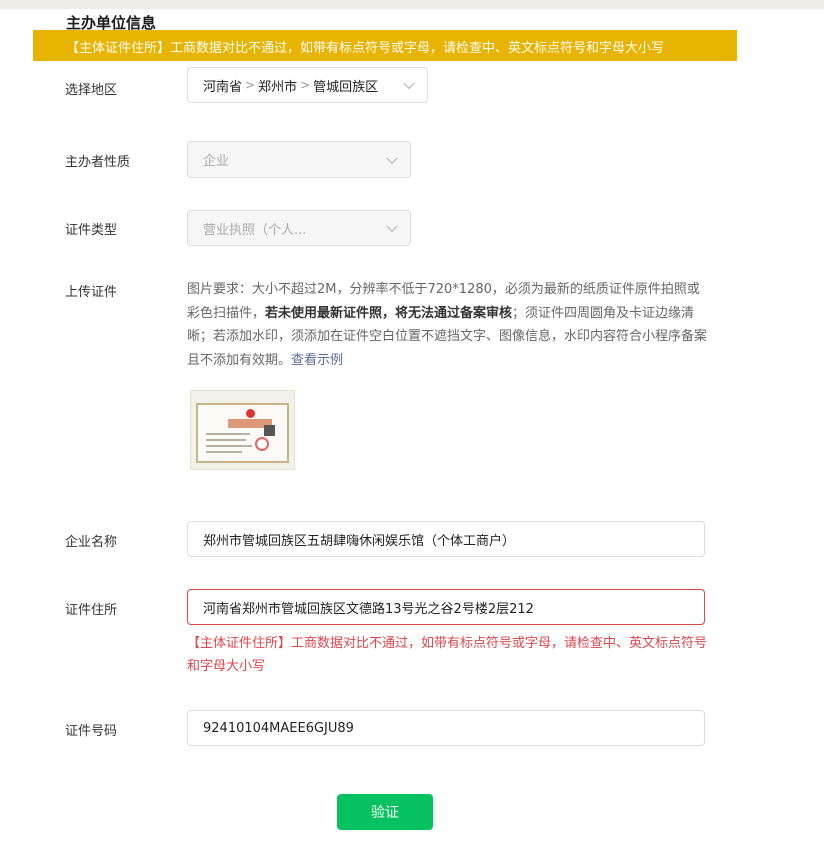 The height and width of the screenshot is (863, 824). What do you see at coordinates (412, 4) in the screenshot?
I see `top-strip` at bounding box center [412, 4].